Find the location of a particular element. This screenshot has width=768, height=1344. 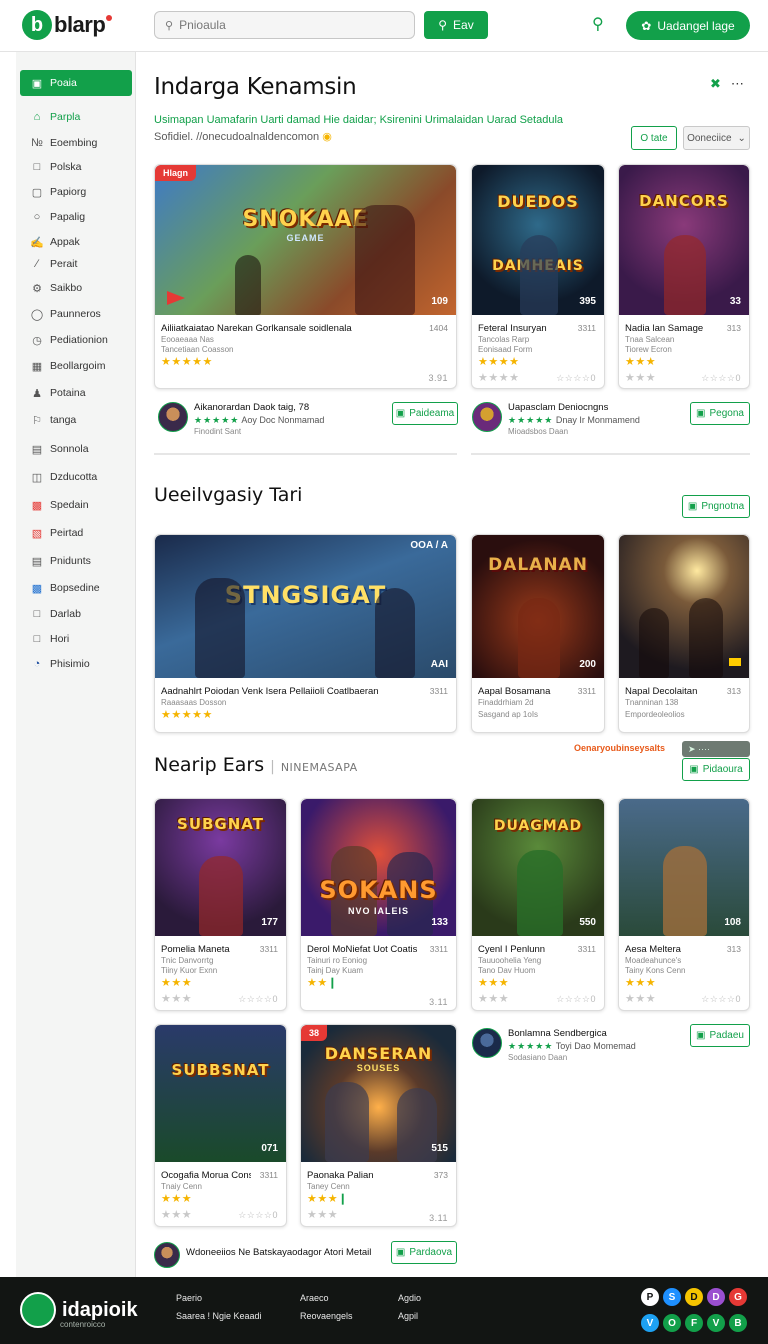

promo-button: ▣ Pegona is located at coordinates (720, 413).